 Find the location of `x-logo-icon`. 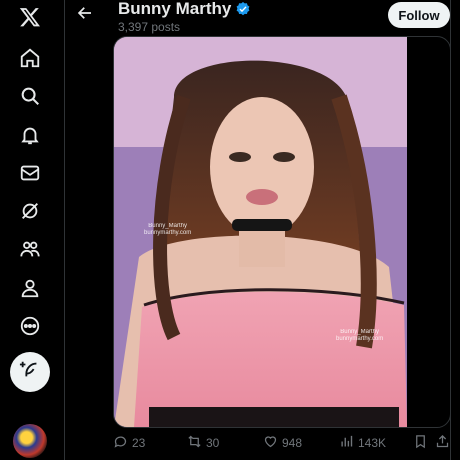

x-logo-icon is located at coordinates (30, 17).